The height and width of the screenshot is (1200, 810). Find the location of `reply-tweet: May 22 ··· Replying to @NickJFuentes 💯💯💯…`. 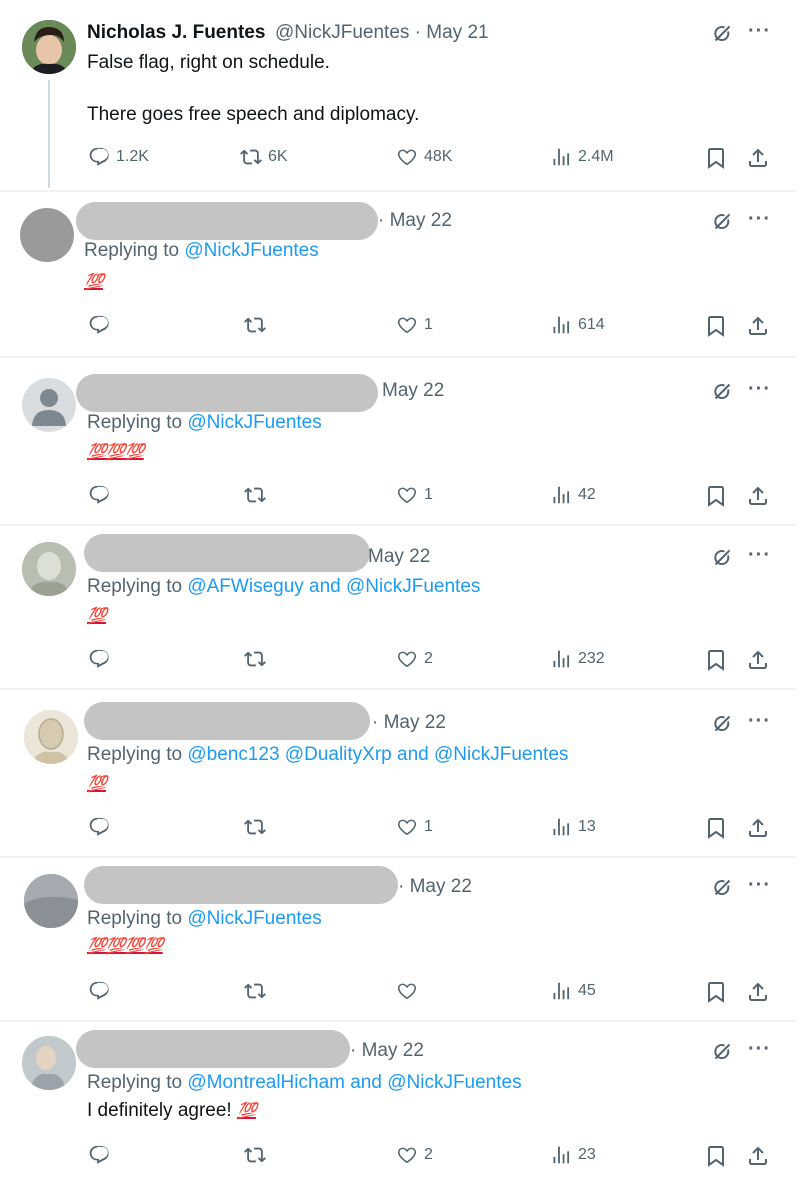

reply-tweet: May 22 ··· Replying to @NickJFuentes 💯💯💯… is located at coordinates (398, 440).